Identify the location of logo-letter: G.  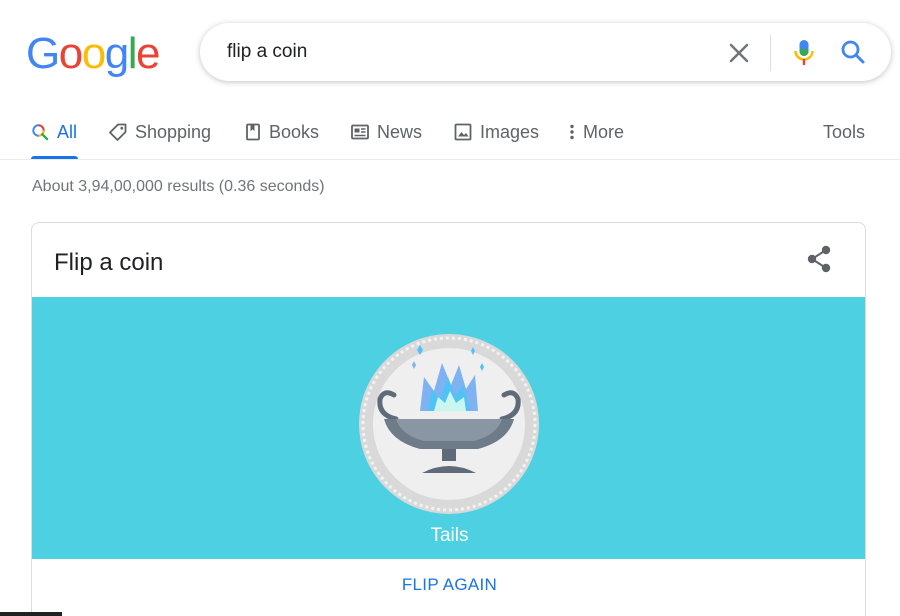
(43, 53).